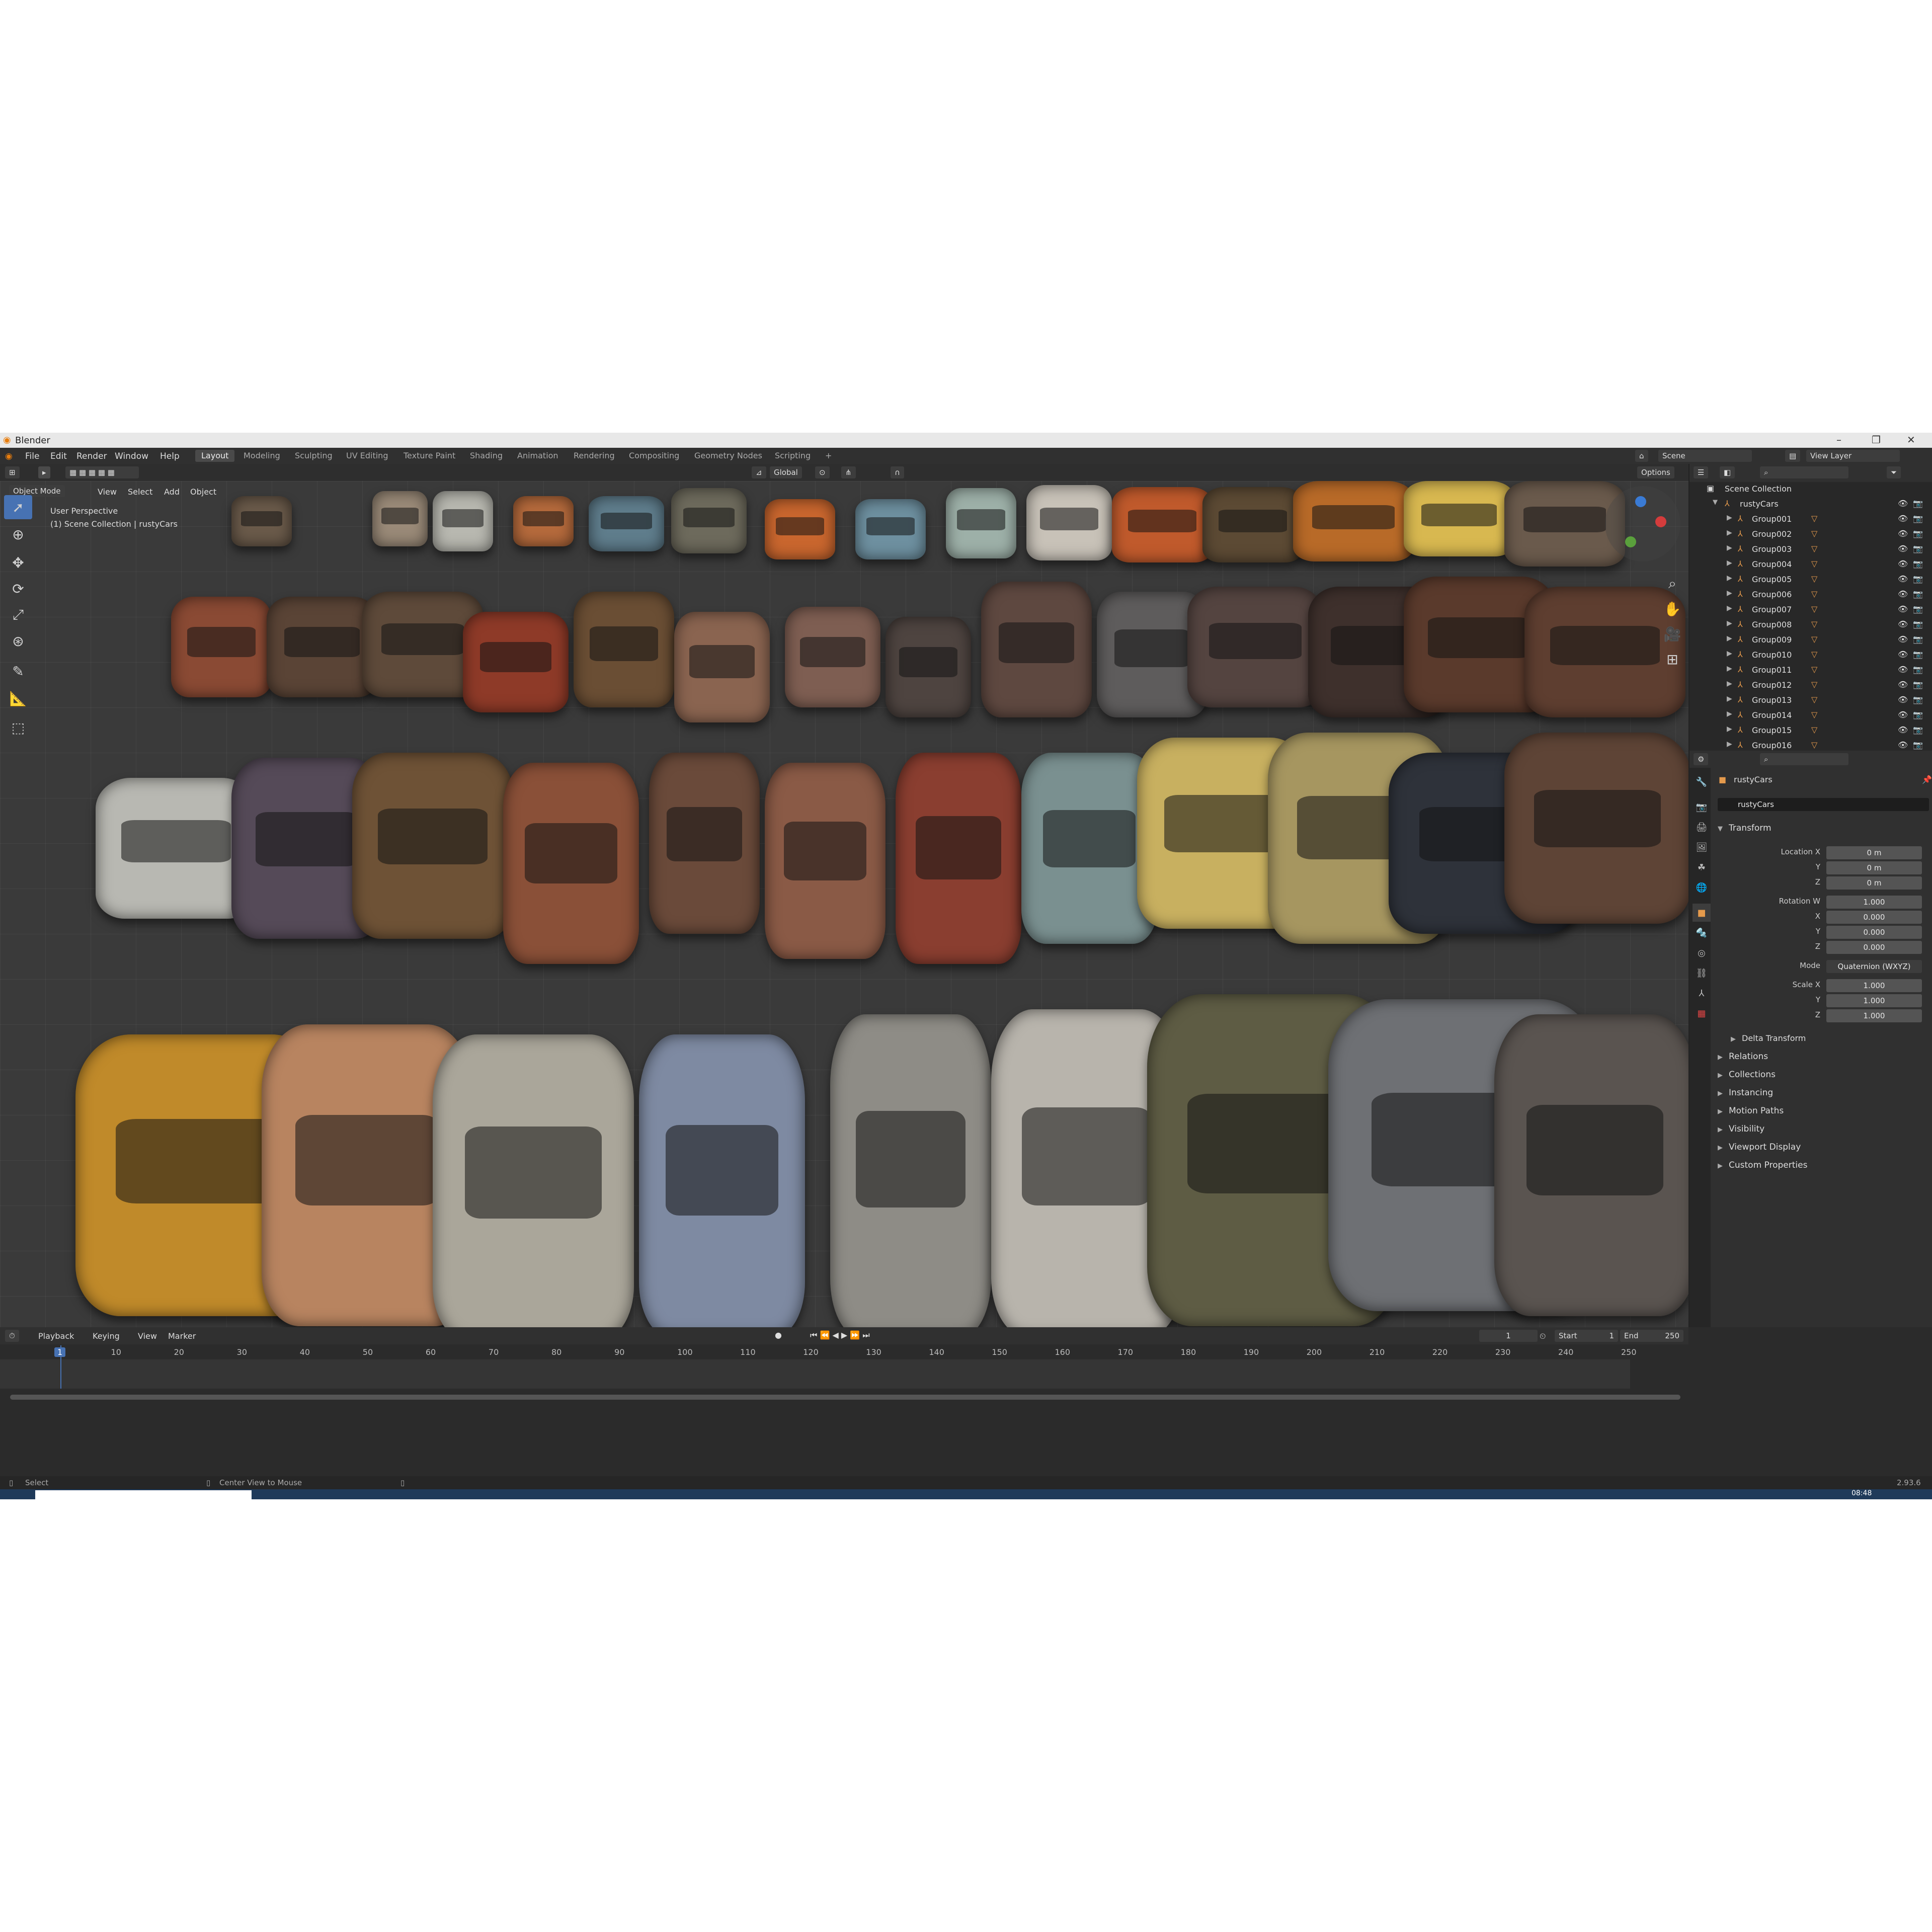  What do you see at coordinates (314, 456) in the screenshot?
I see `tab-sculpting: Sculpting` at bounding box center [314, 456].